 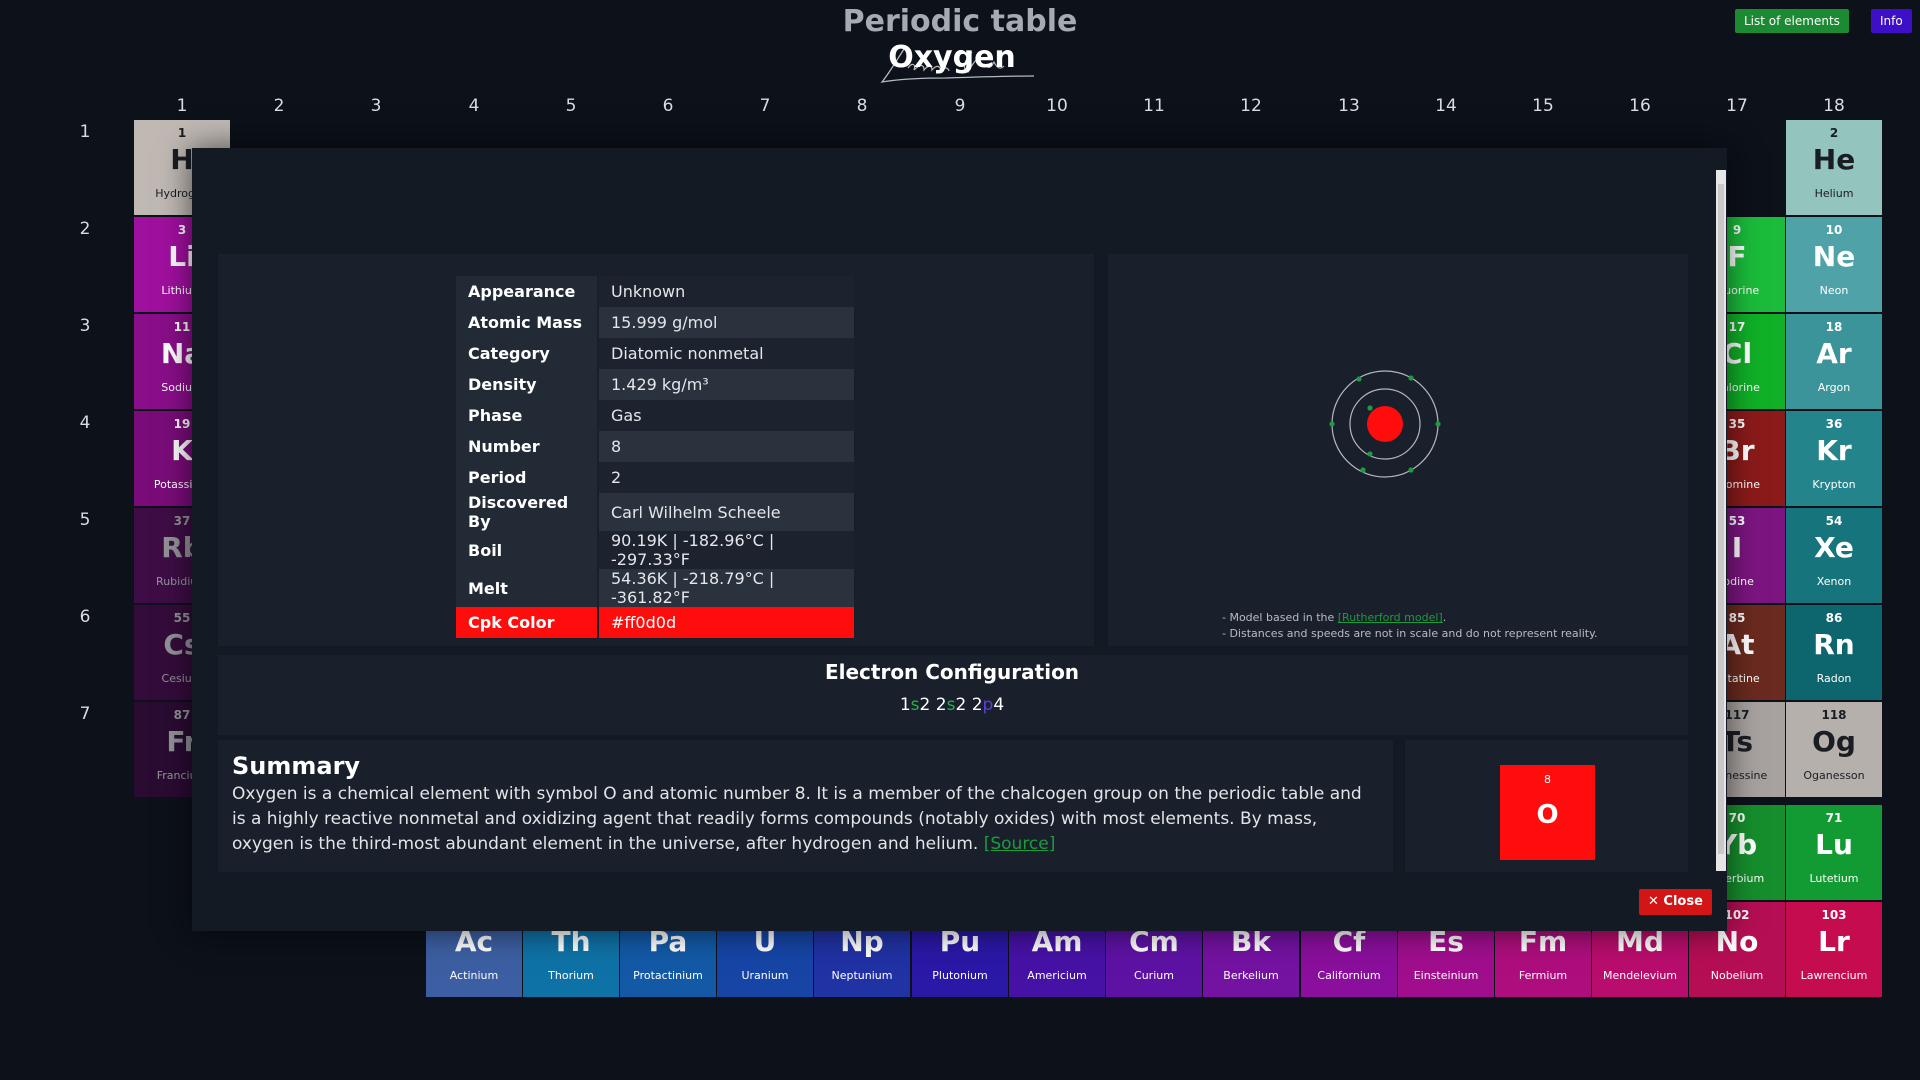 What do you see at coordinates (952, 672) in the screenshot?
I see `electron-config-title: Electron Configuration` at bounding box center [952, 672].